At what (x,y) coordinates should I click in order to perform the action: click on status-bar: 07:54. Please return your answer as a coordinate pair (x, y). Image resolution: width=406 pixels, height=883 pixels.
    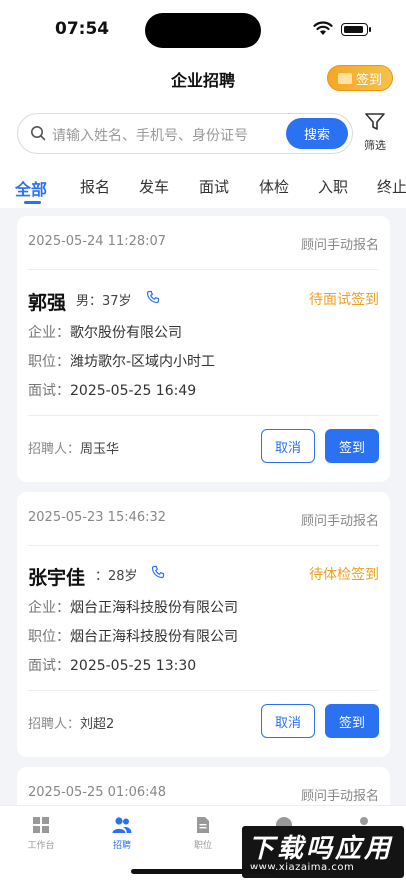
    Looking at the image, I should click on (203, 29).